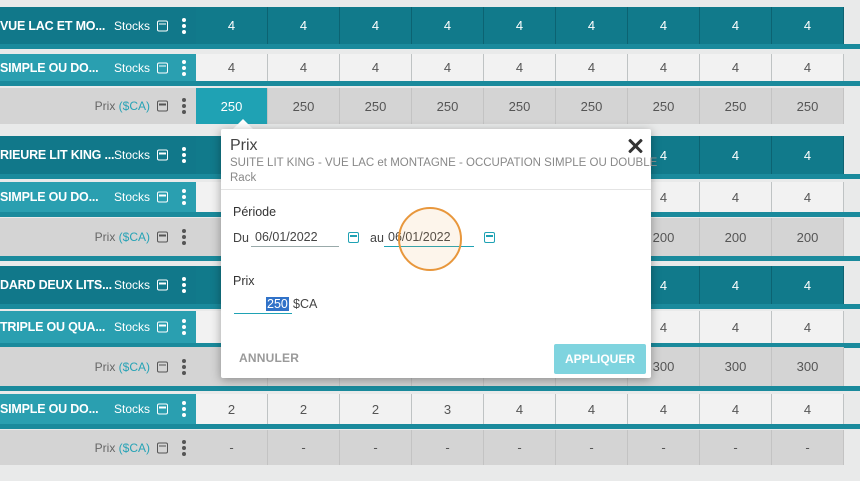  I want to click on grid-row: Prix ($CA) - - - - - - - - -, so click(430, 447).